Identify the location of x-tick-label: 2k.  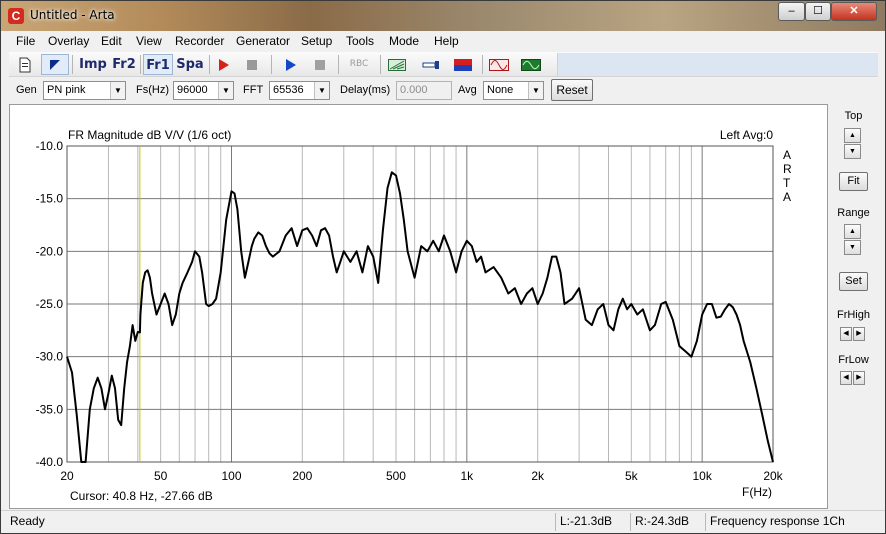
(538, 476).